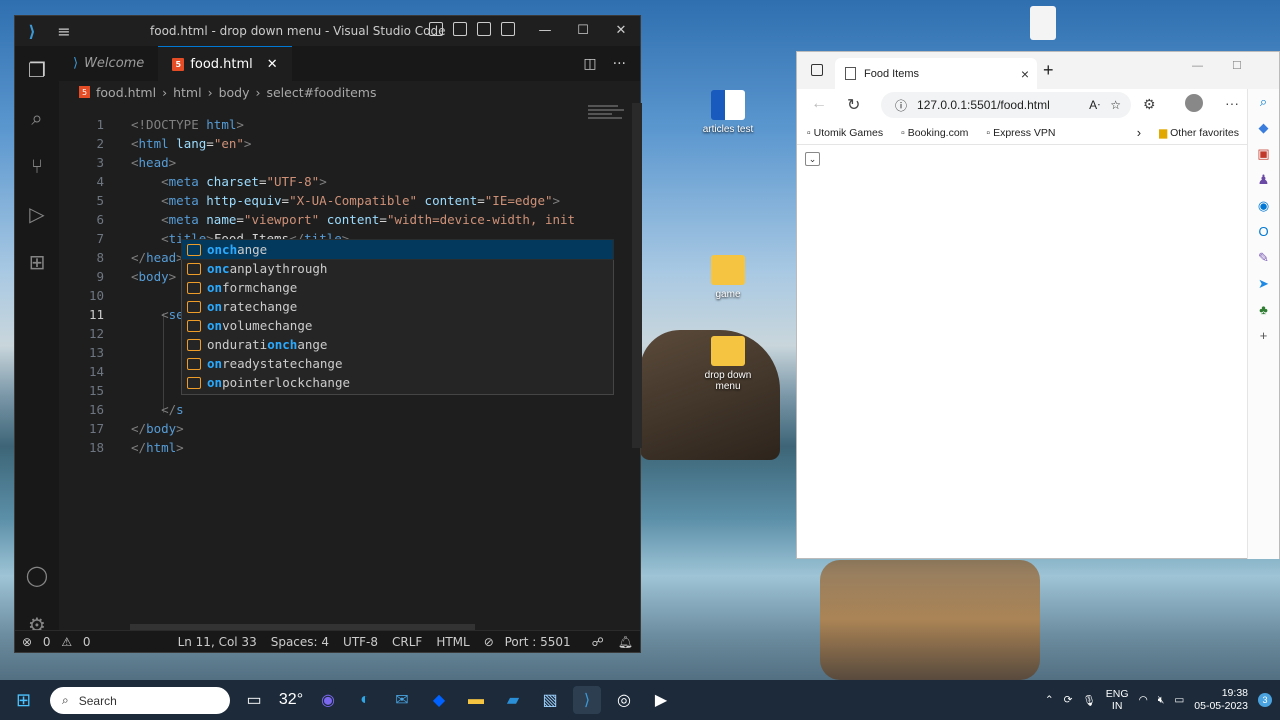 The height and width of the screenshot is (720, 1280). Describe the element at coordinates (1120, 105) in the screenshot. I see `favorite-star-icon: ☆` at that location.